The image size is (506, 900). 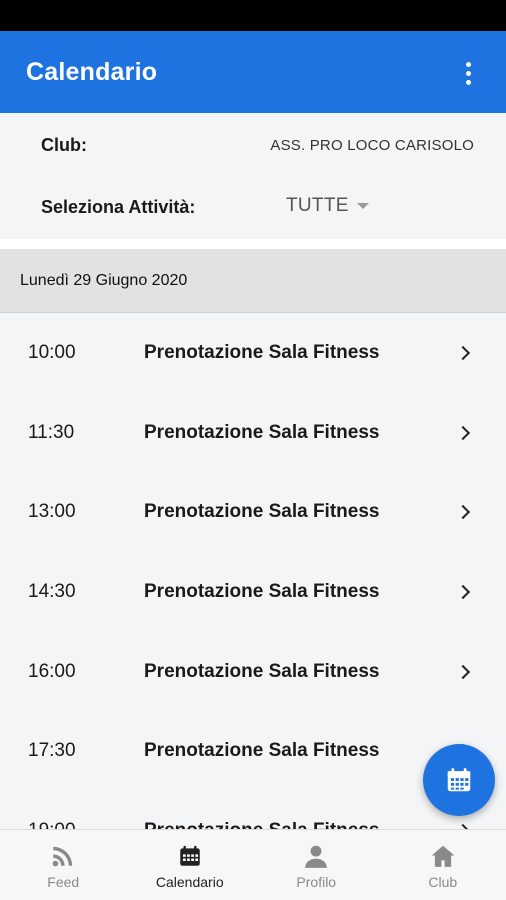 I want to click on activity-dropdown: TUTTE, so click(x=327, y=206).